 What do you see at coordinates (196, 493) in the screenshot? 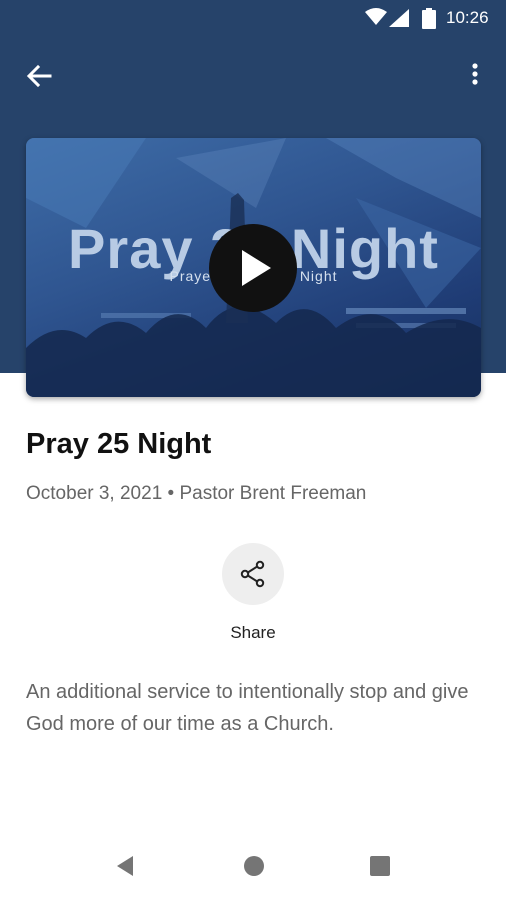
I see `sermon-meta: October 3, 2021 • Pastor Brent Freeman` at bounding box center [196, 493].